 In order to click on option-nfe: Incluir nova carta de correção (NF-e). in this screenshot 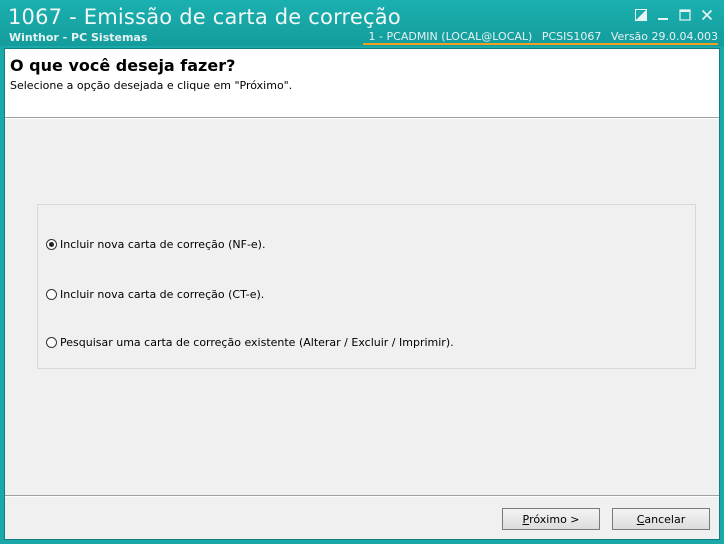, I will do `click(155, 244)`.